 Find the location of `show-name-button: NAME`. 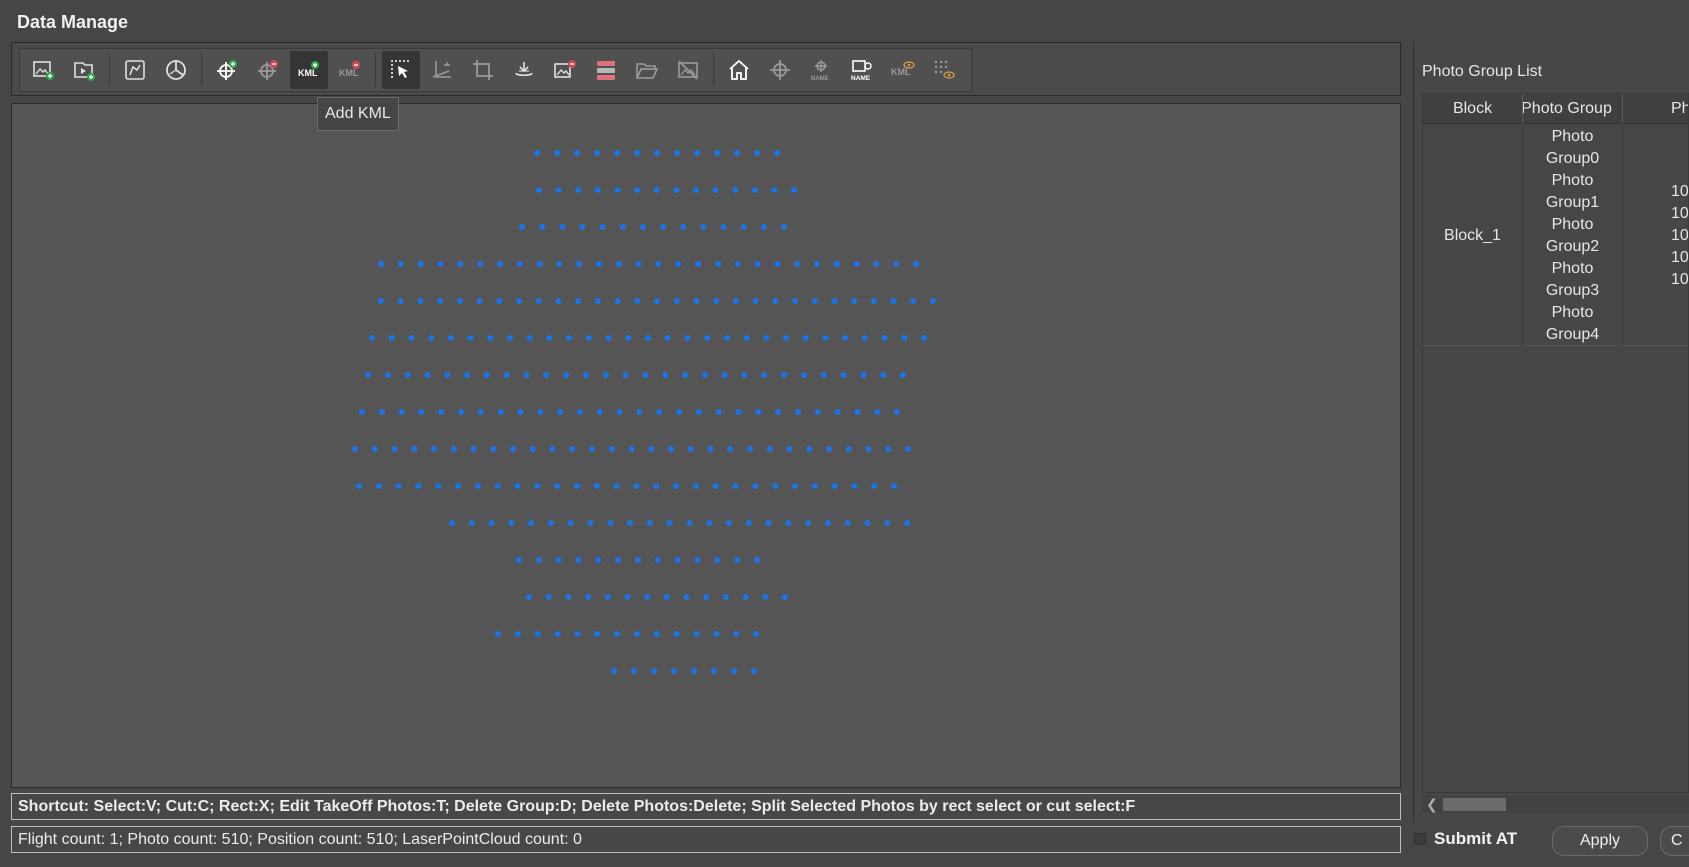

show-name-button: NAME is located at coordinates (862, 70).